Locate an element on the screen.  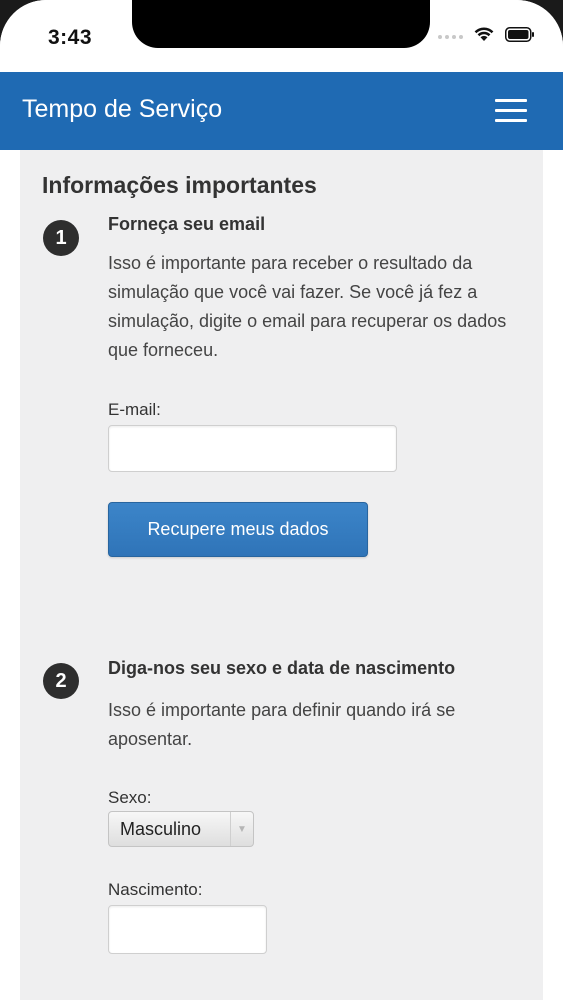
nascimento-label: Nascimento: is located at coordinates (155, 889).